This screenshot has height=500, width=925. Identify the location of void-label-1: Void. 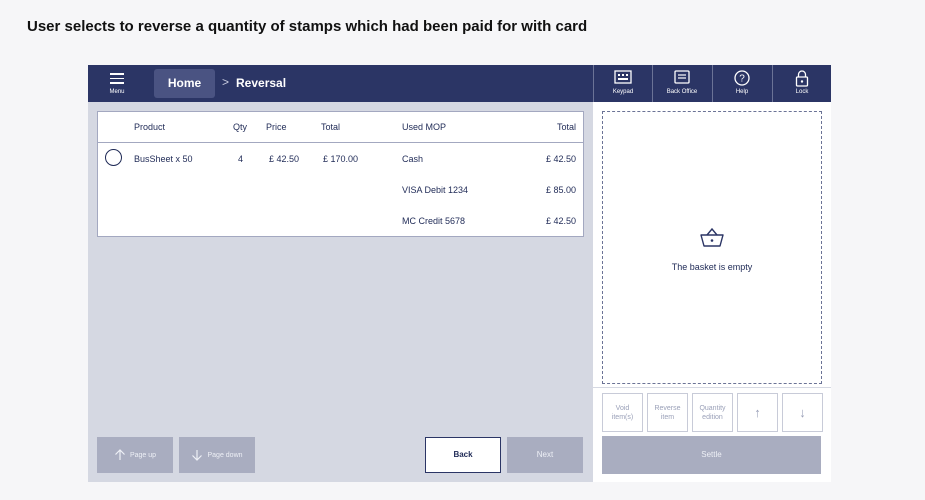
(622, 408).